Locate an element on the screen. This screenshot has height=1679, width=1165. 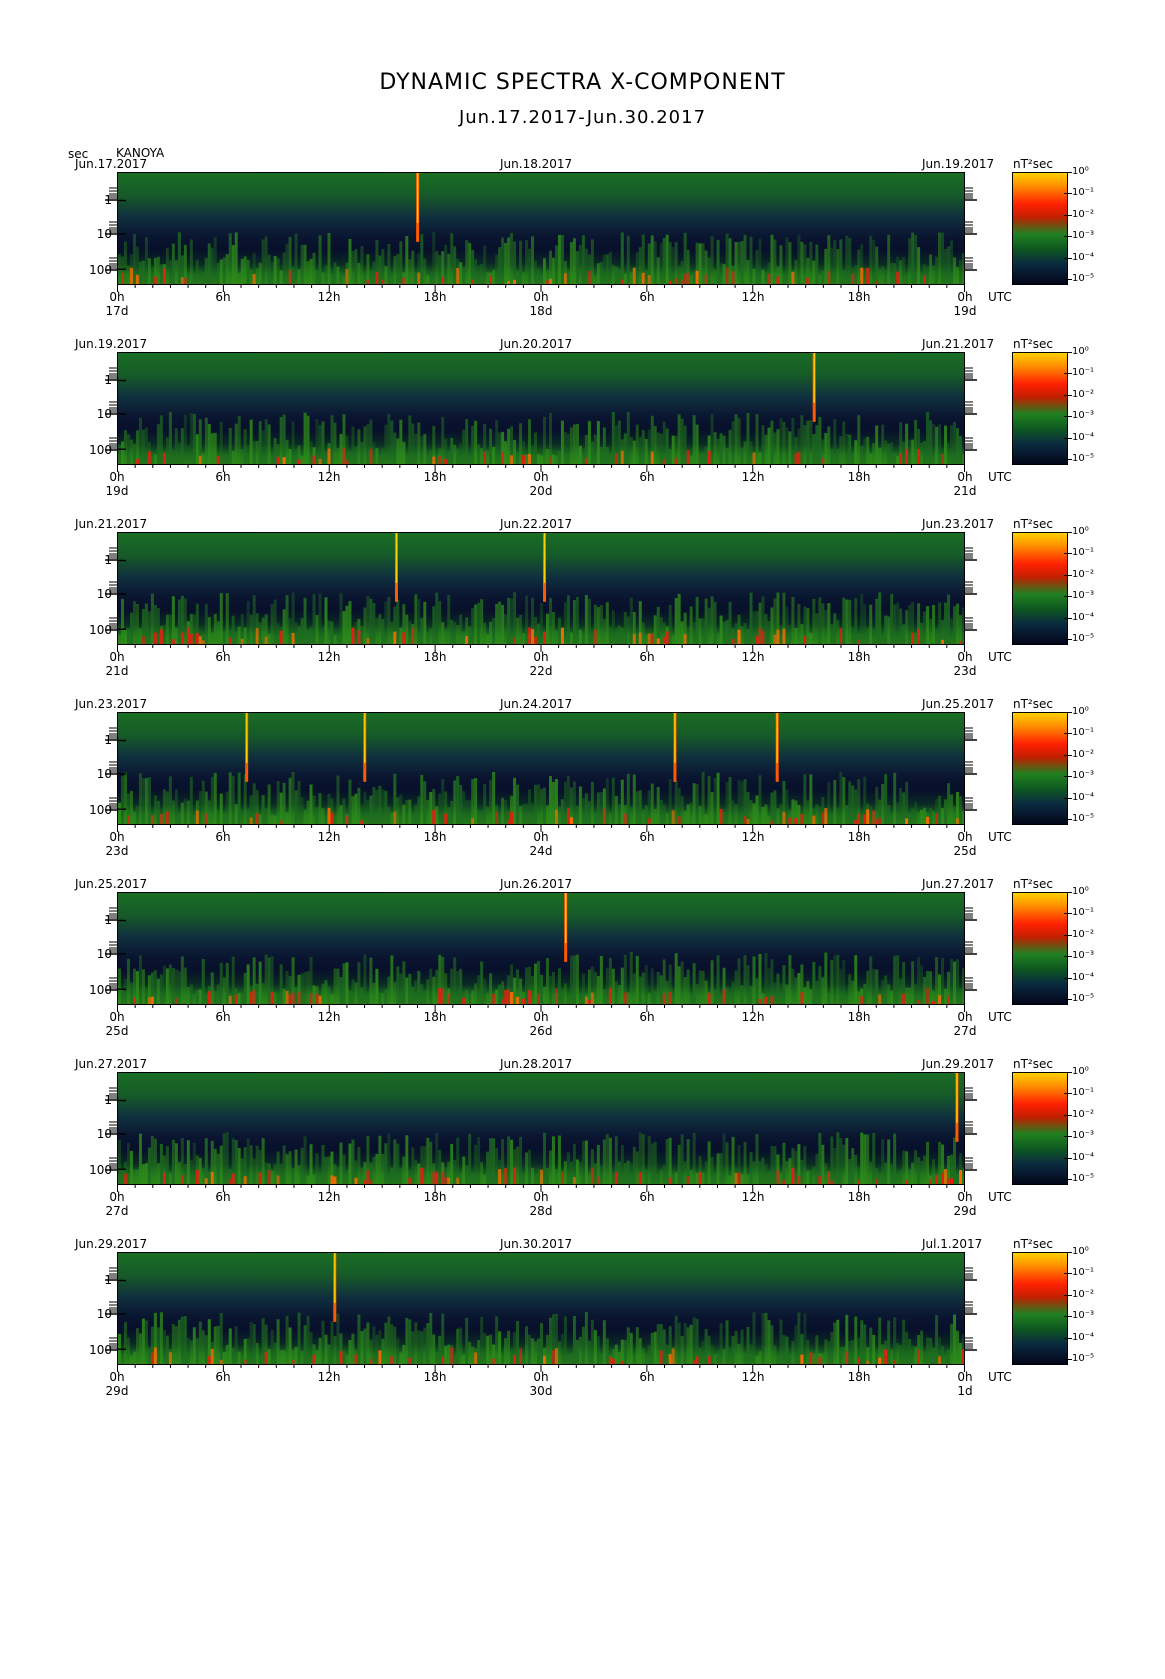
day-label-mid: 20d is located at coordinates (541, 491).